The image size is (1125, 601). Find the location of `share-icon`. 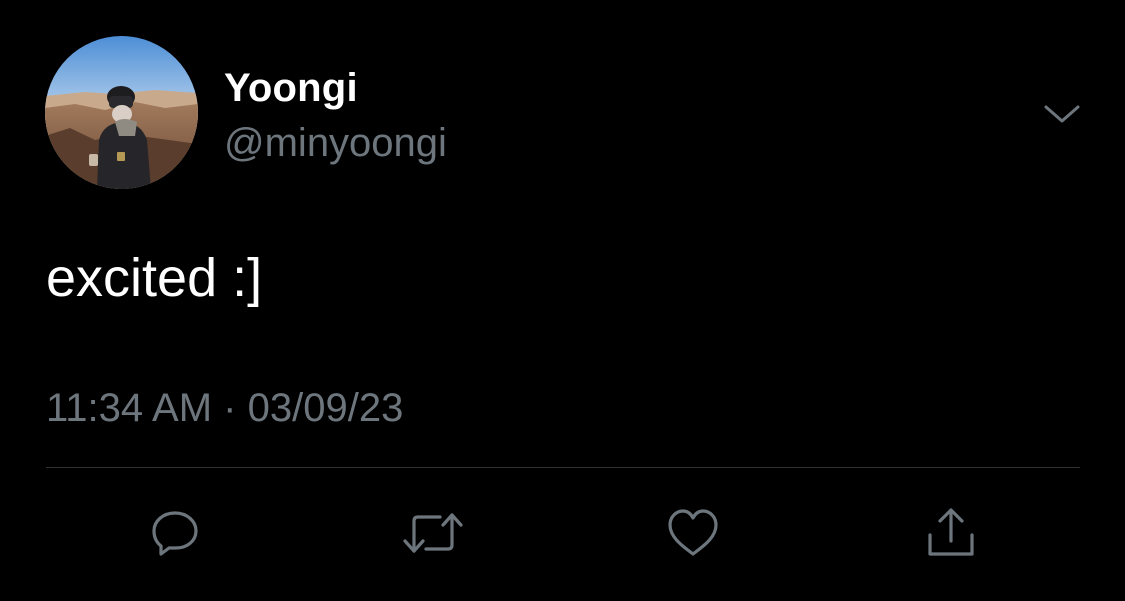

share-icon is located at coordinates (951, 532).